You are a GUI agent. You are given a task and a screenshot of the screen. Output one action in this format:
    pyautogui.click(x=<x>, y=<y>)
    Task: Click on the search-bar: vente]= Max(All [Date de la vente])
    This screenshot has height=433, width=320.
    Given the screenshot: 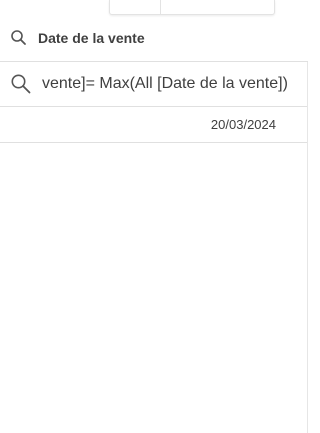 What is the action you would take?
    pyautogui.click(x=154, y=84)
    